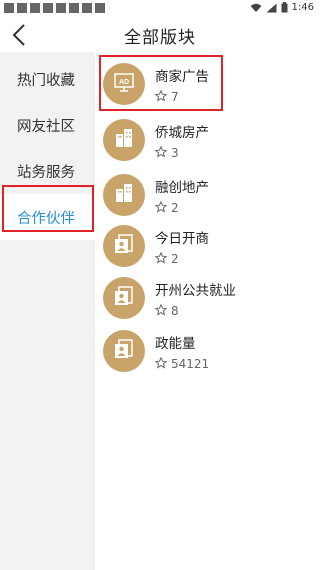  I want to click on clock-time: 1:46, so click(302, 7).